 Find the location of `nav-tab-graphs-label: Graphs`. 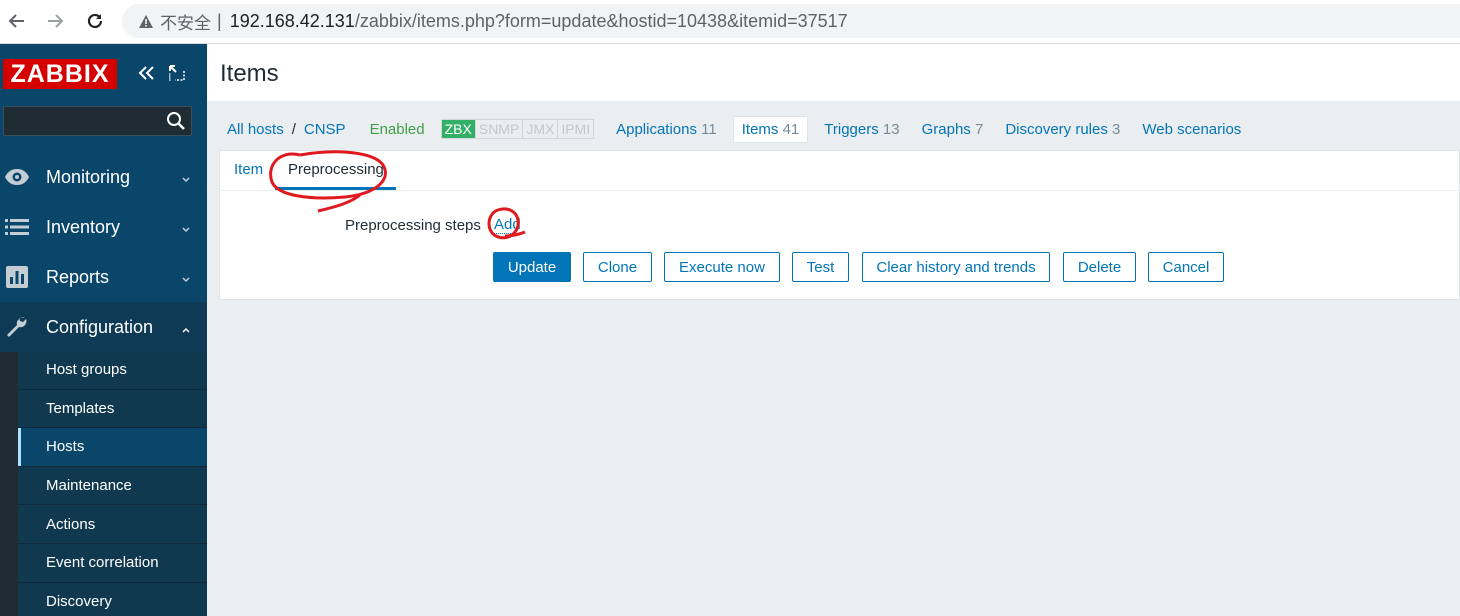

nav-tab-graphs-label: Graphs is located at coordinates (946, 129).